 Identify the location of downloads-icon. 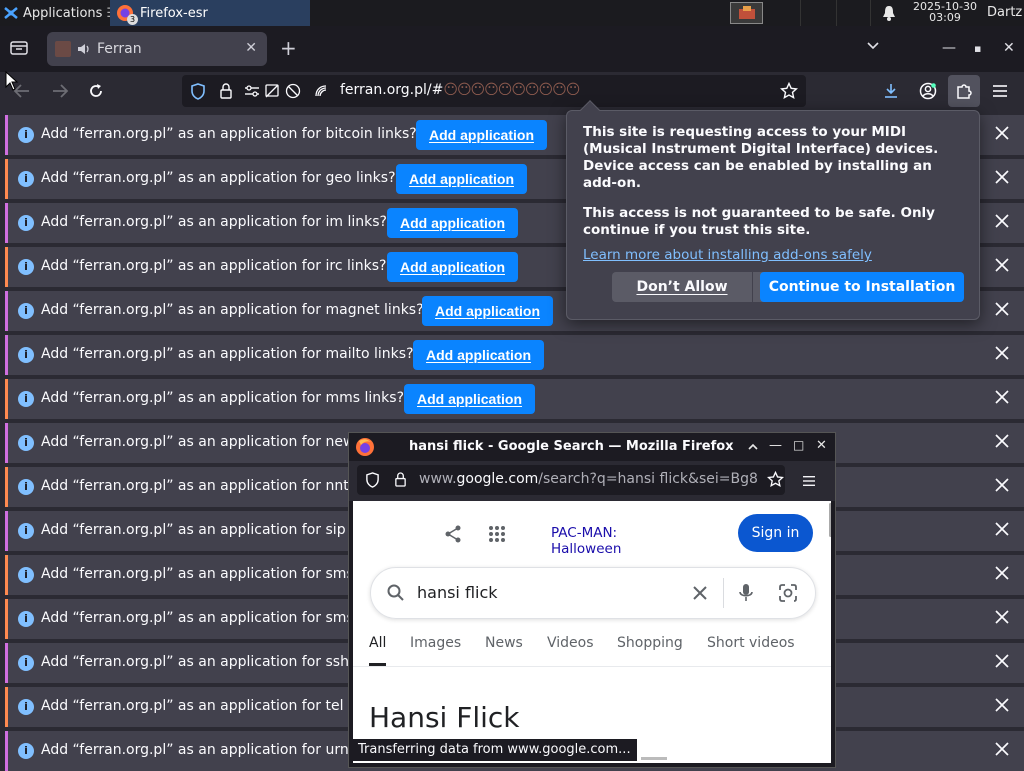
(891, 91).